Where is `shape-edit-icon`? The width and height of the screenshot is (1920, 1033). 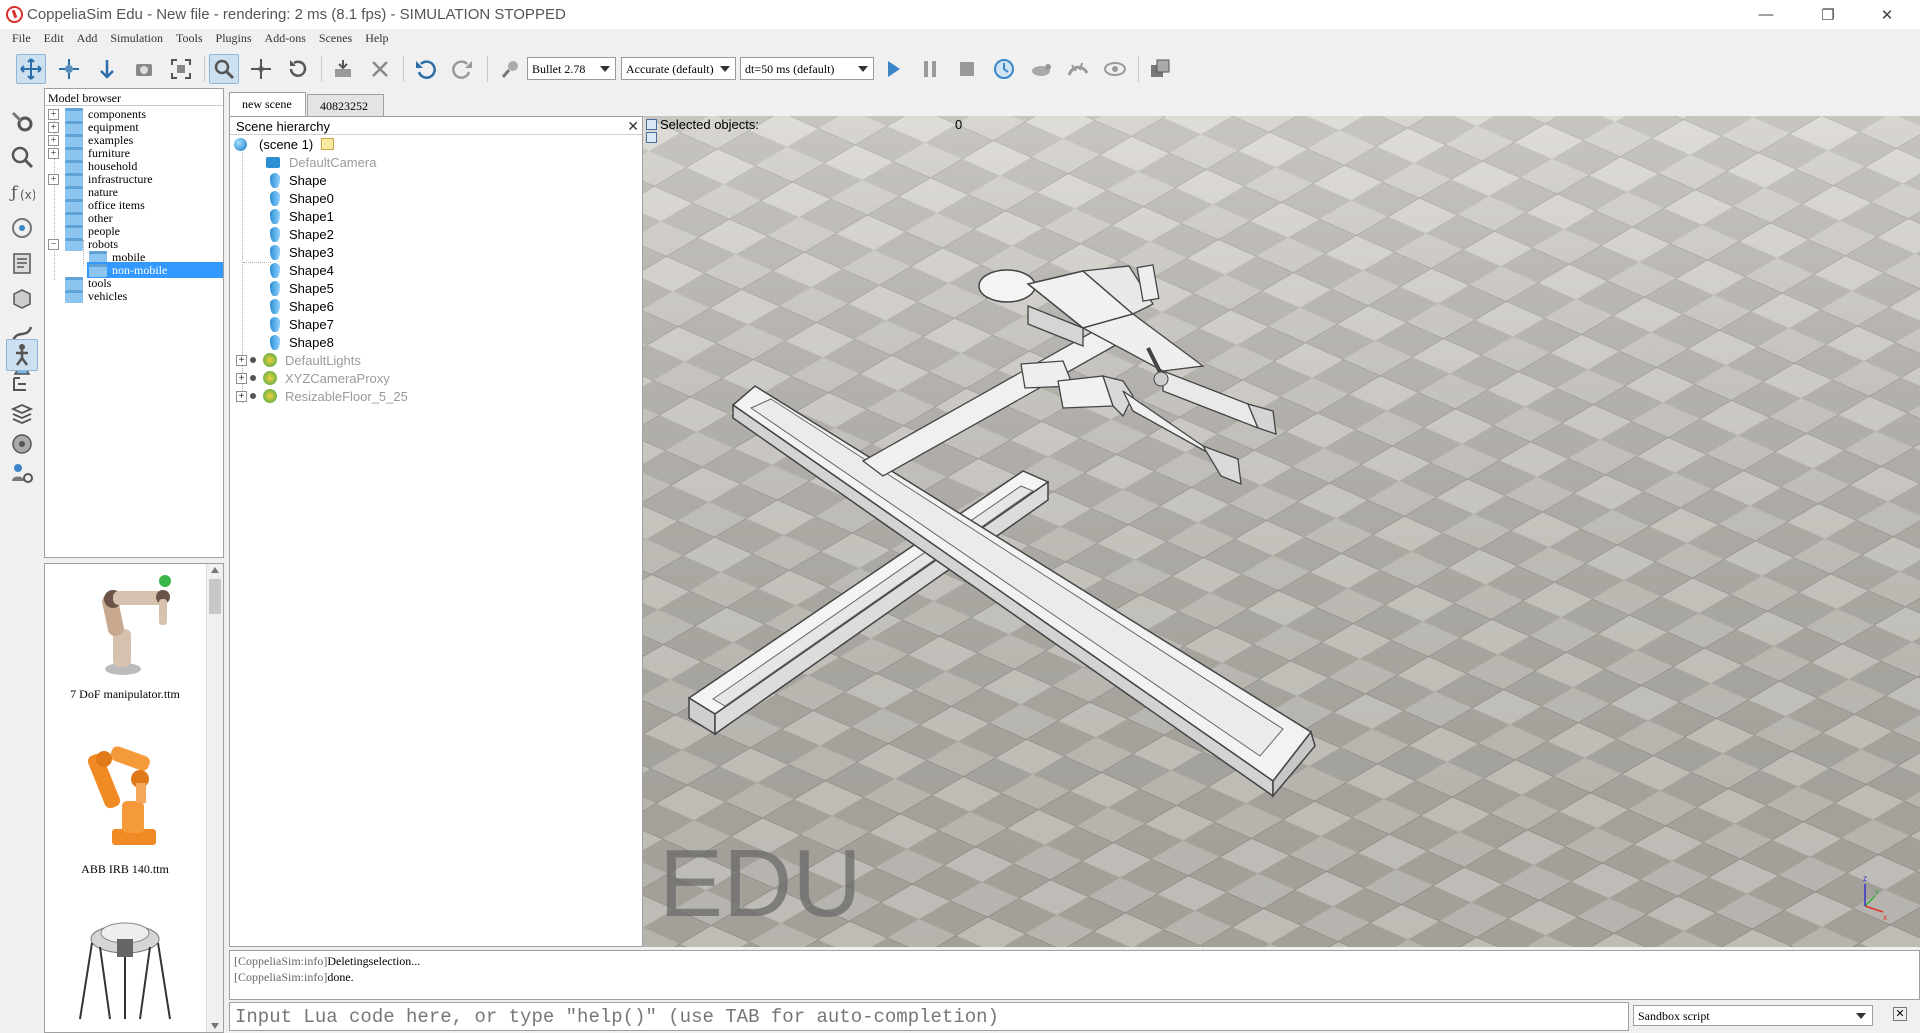
shape-edit-icon is located at coordinates (22, 299).